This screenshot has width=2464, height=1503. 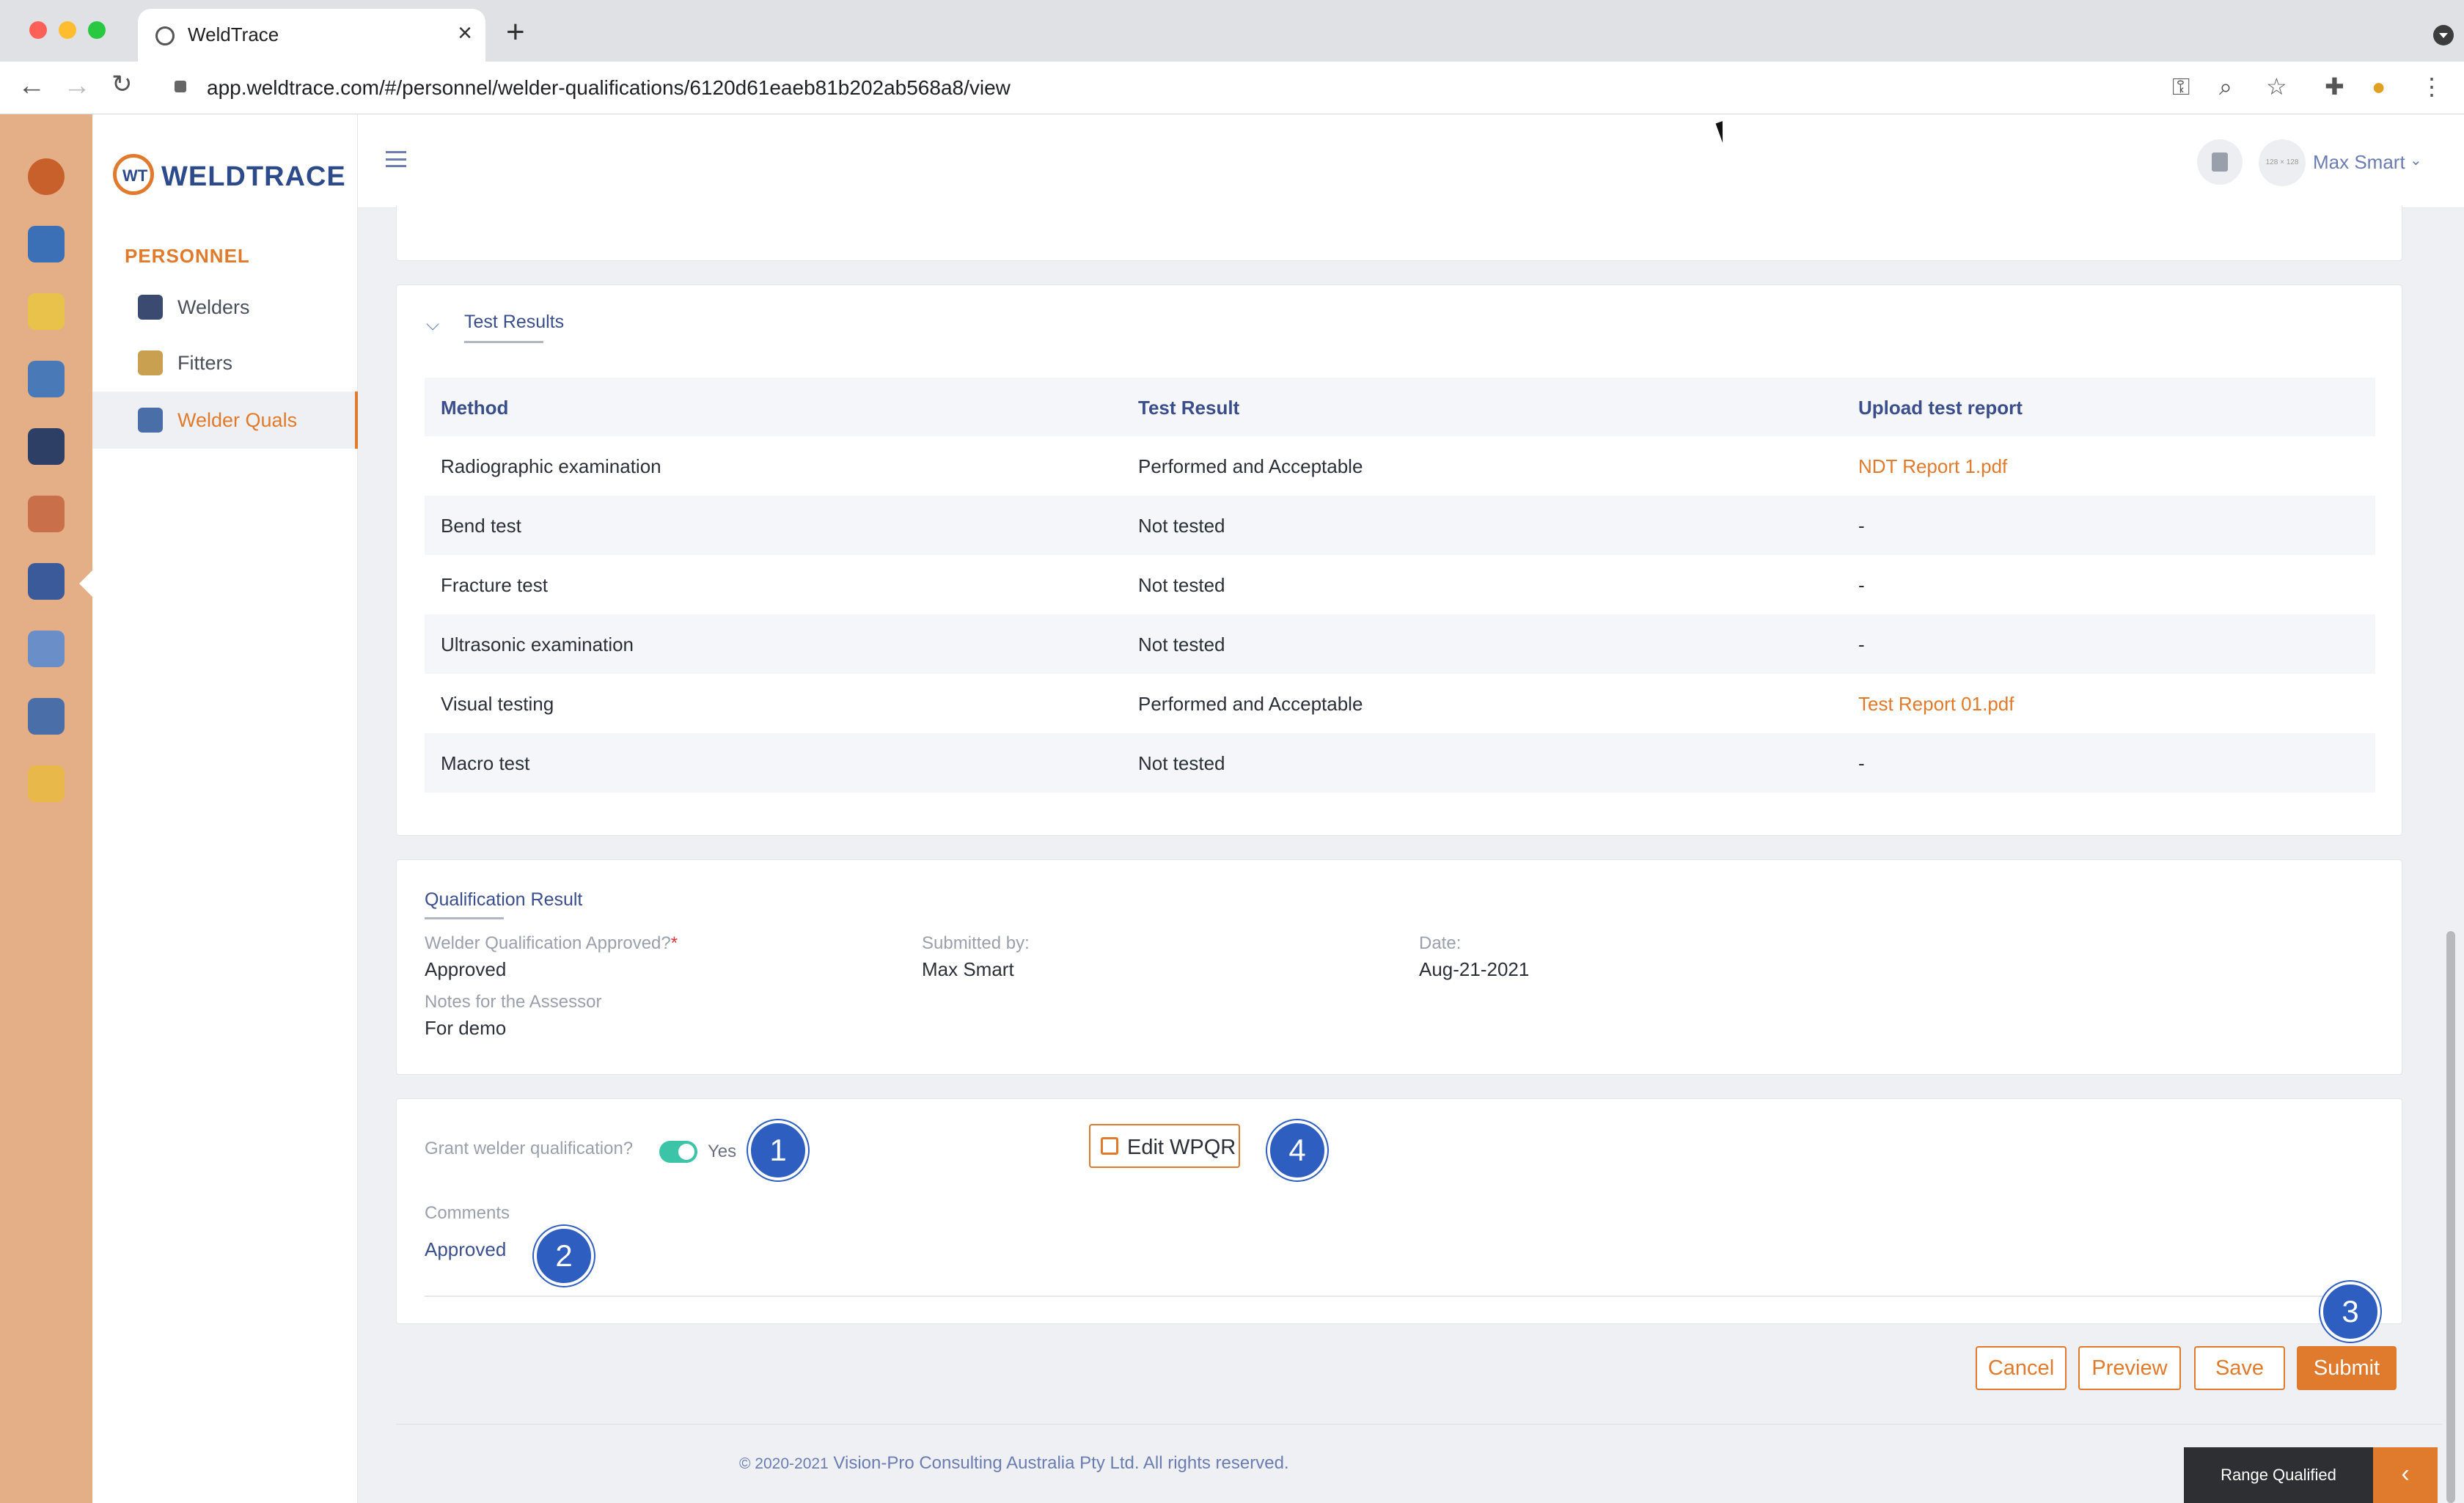 I want to click on active-module-indicator, so click(x=85, y=583).